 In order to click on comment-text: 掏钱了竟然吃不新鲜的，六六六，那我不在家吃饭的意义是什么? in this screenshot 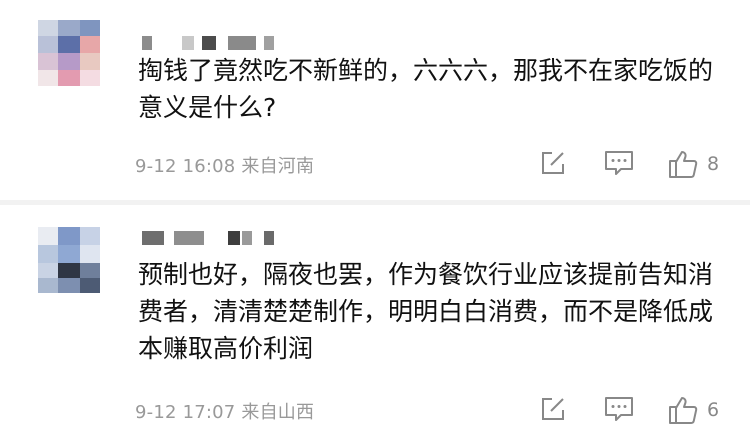, I will do `click(426, 89)`.